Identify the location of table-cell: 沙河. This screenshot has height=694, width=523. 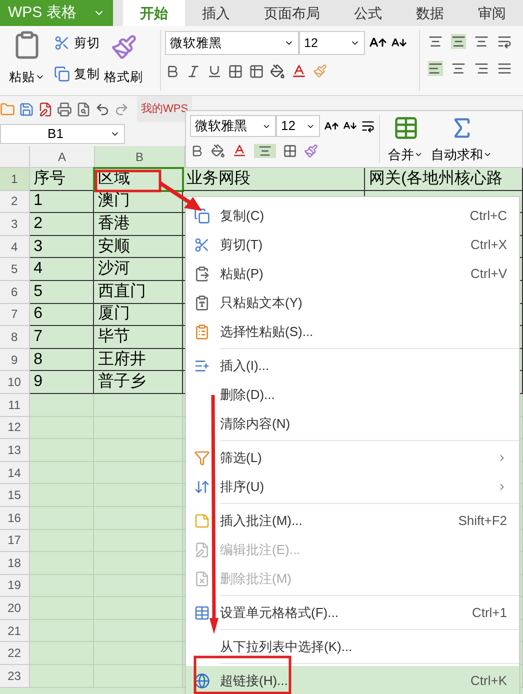
(138, 269).